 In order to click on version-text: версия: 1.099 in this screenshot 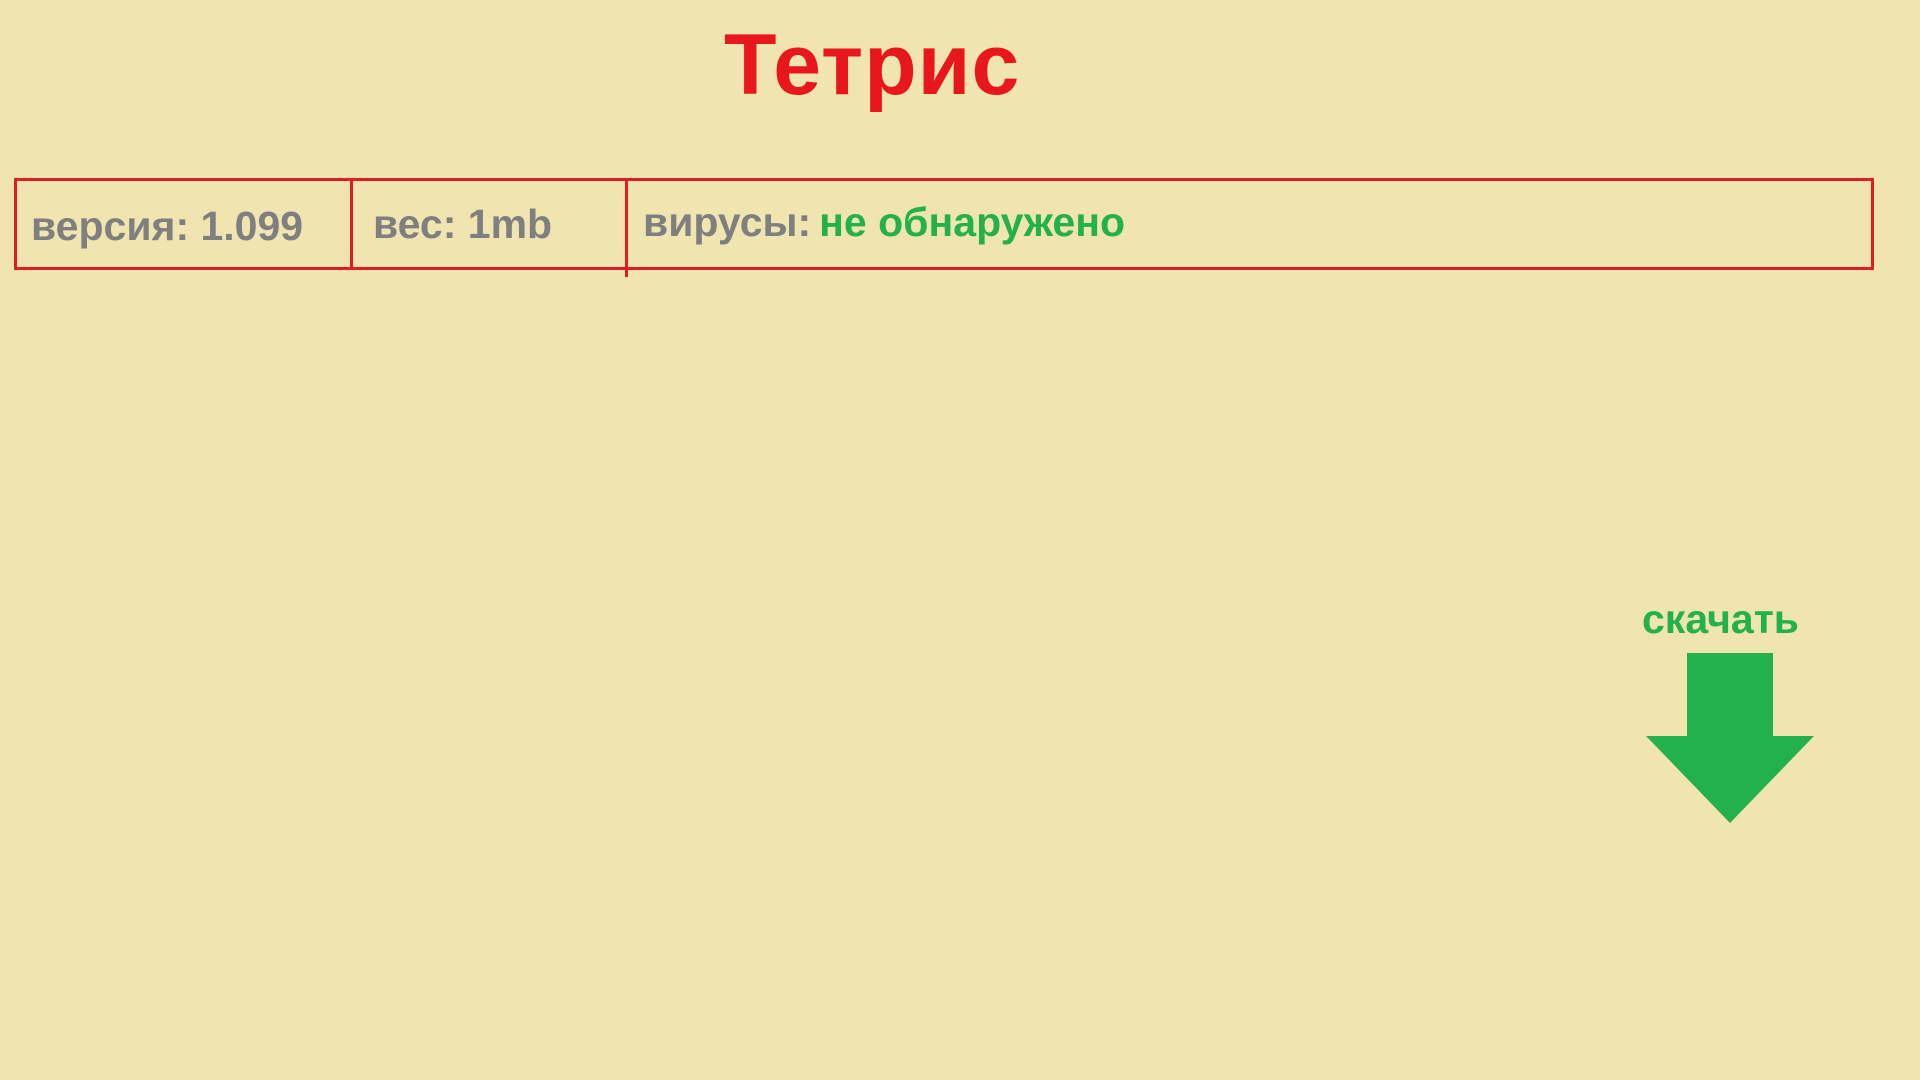, I will do `click(167, 225)`.